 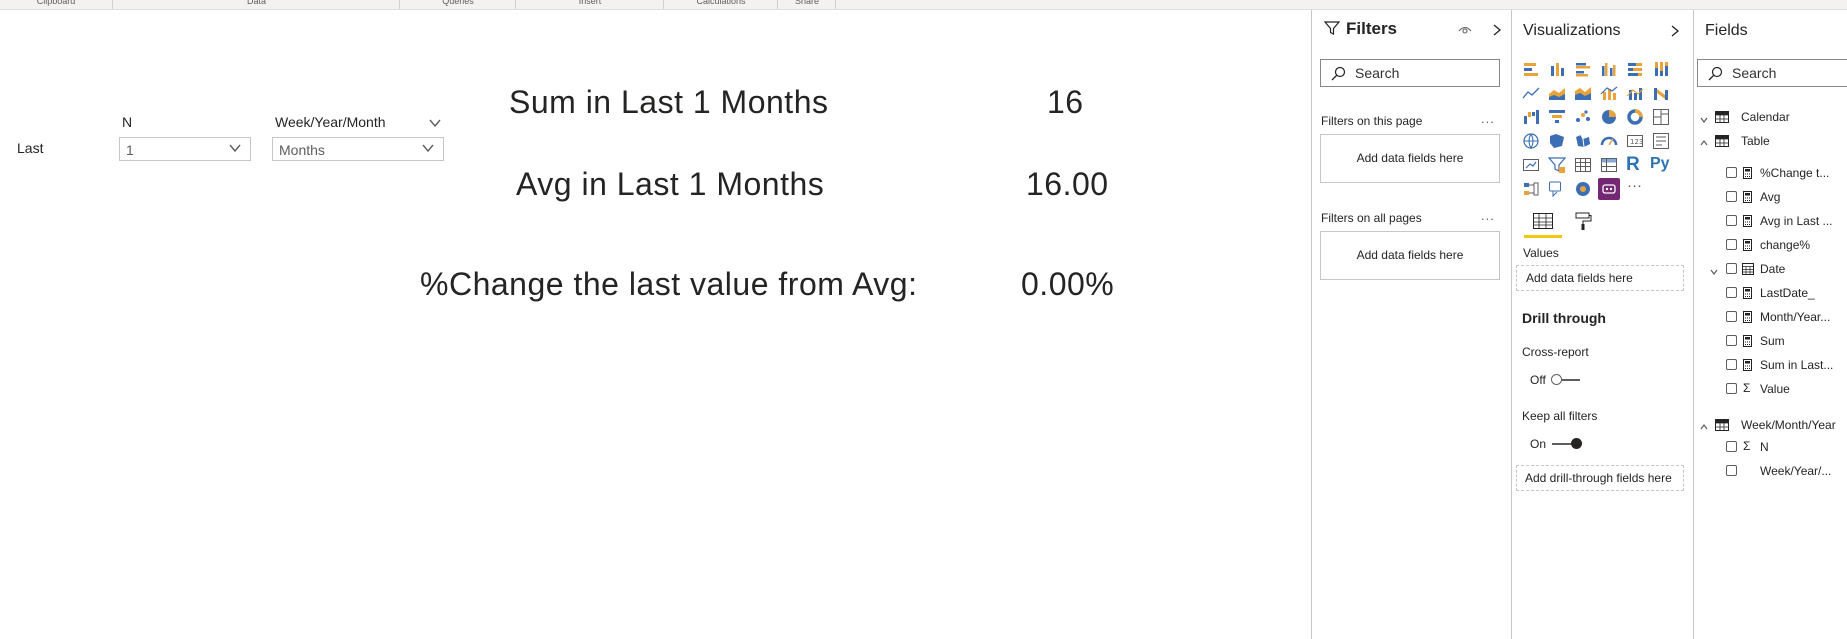 What do you see at coordinates (1610, 94) in the screenshot?
I see `line-clustered-column-icon` at bounding box center [1610, 94].